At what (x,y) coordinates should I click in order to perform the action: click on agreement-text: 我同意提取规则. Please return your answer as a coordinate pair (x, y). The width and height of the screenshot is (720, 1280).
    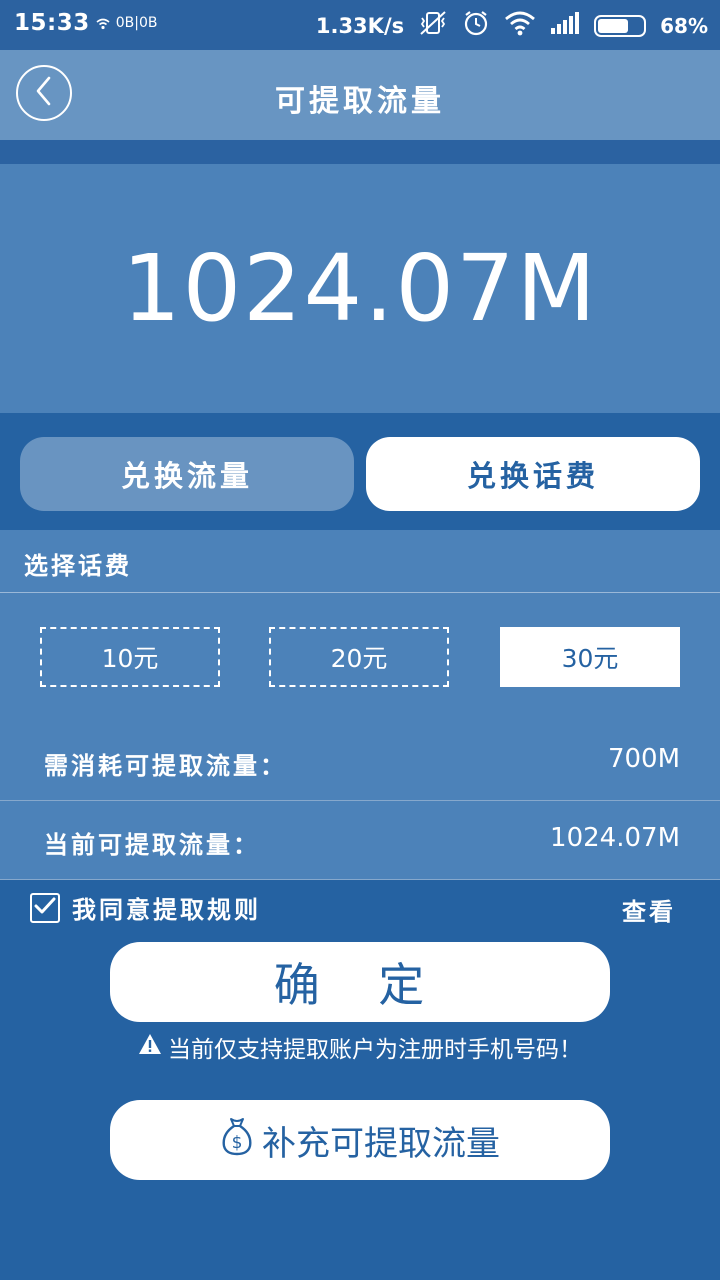
    Looking at the image, I should click on (166, 910).